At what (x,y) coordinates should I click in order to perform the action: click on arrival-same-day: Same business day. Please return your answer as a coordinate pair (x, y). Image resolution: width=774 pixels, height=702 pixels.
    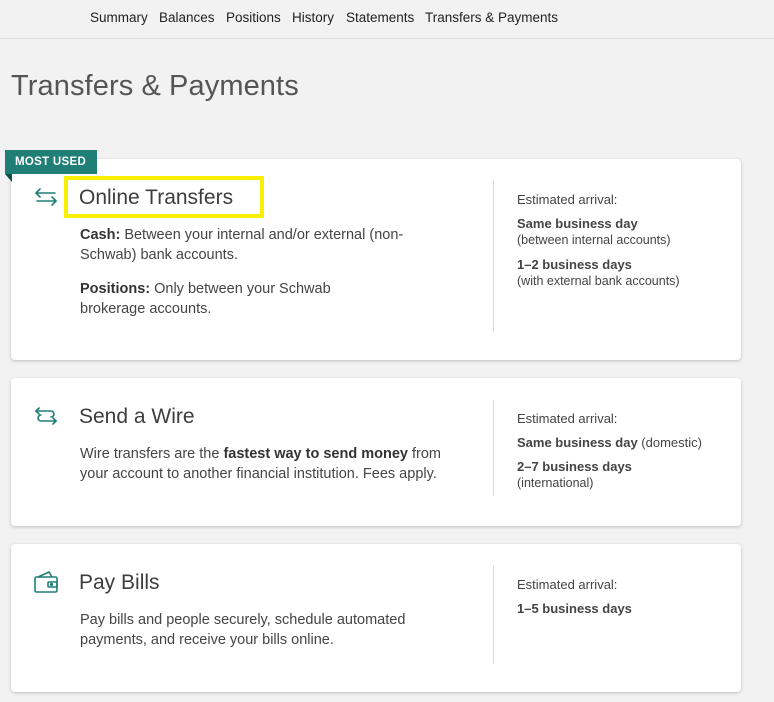
    Looking at the image, I should click on (577, 223).